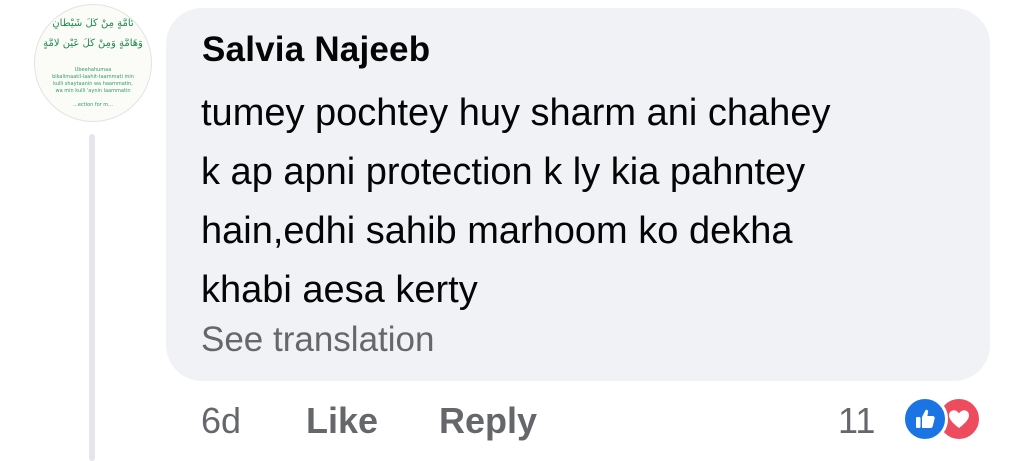  Describe the element at coordinates (92, 297) in the screenshot. I see `reply-thread-line` at that location.